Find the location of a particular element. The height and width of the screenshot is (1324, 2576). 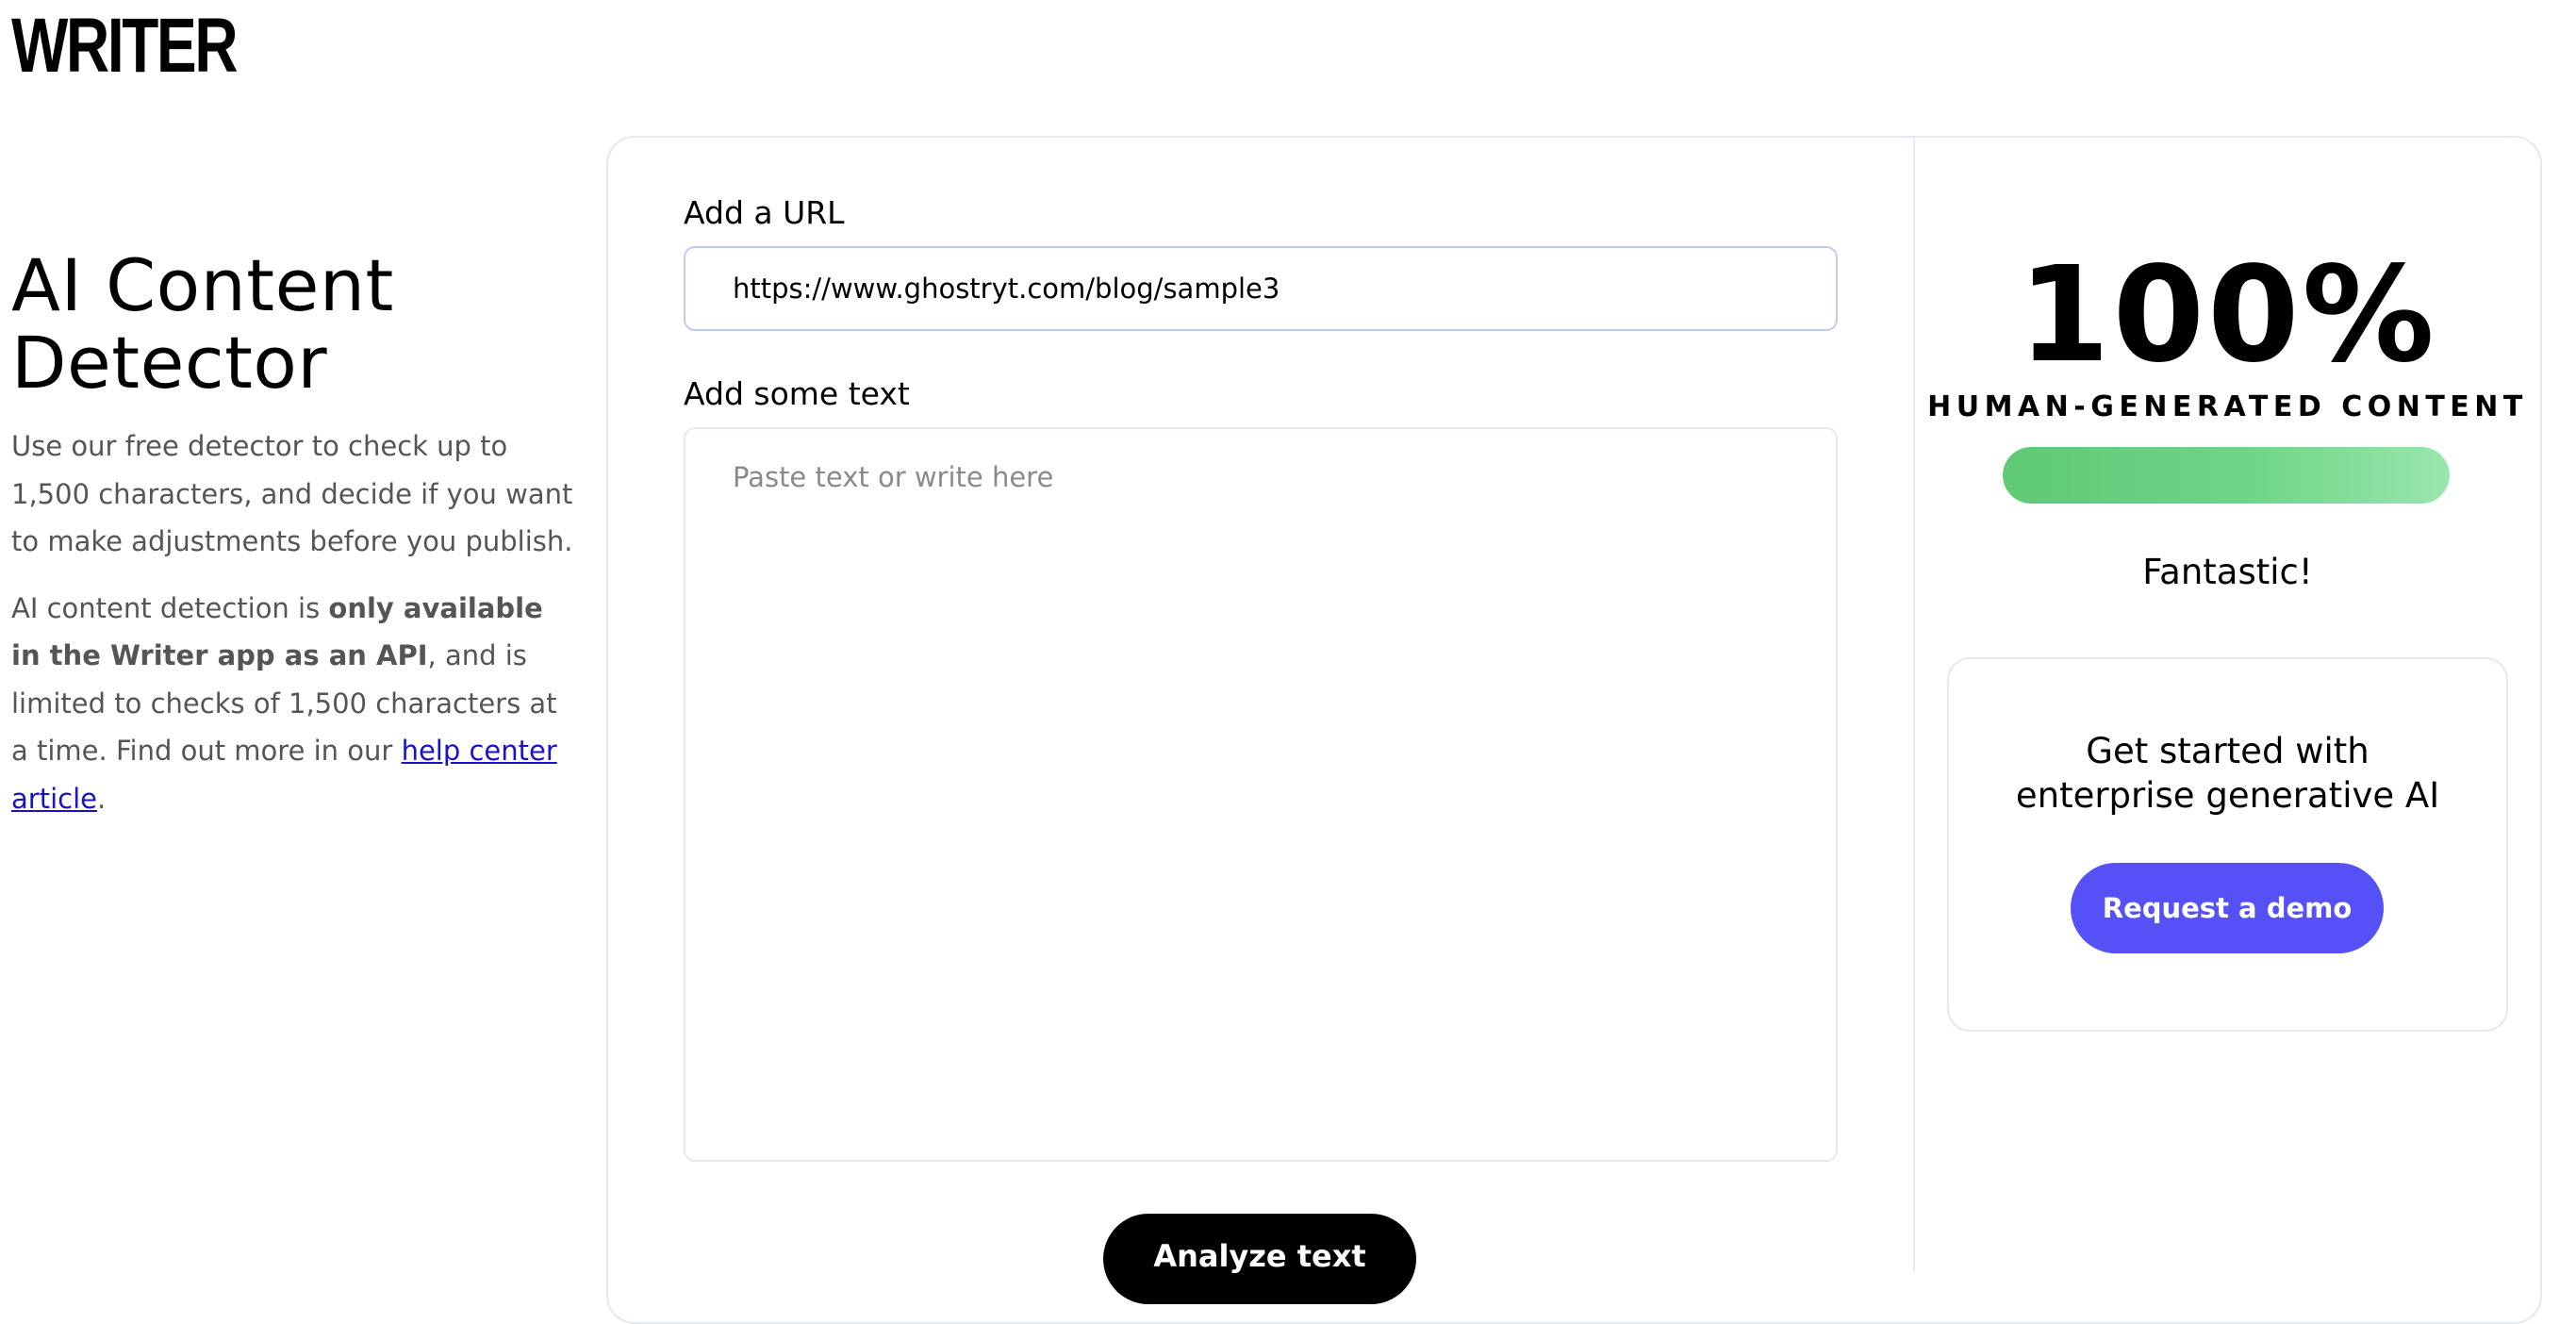

url-input is located at coordinates (1261, 288).